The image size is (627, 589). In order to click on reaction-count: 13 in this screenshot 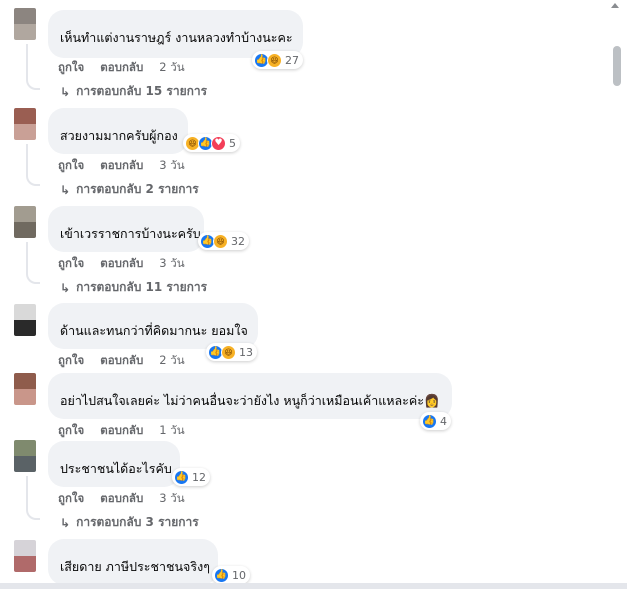, I will do `click(246, 352)`.